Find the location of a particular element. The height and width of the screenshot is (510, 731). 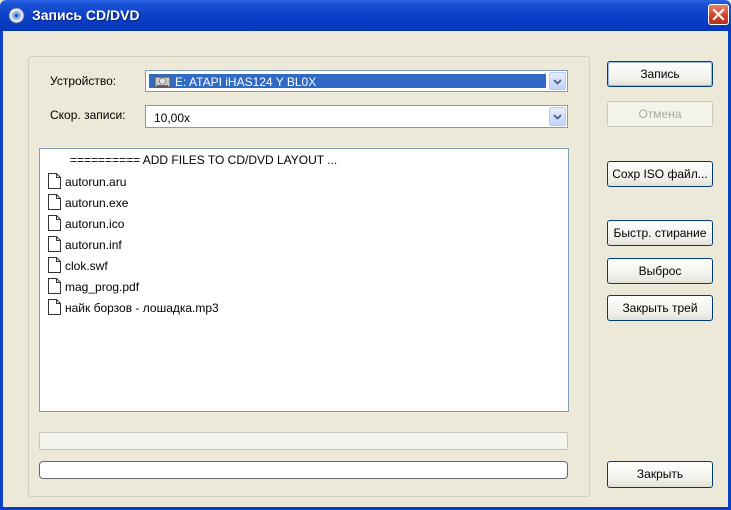

speed-select: 10,00x is located at coordinates (356, 116).